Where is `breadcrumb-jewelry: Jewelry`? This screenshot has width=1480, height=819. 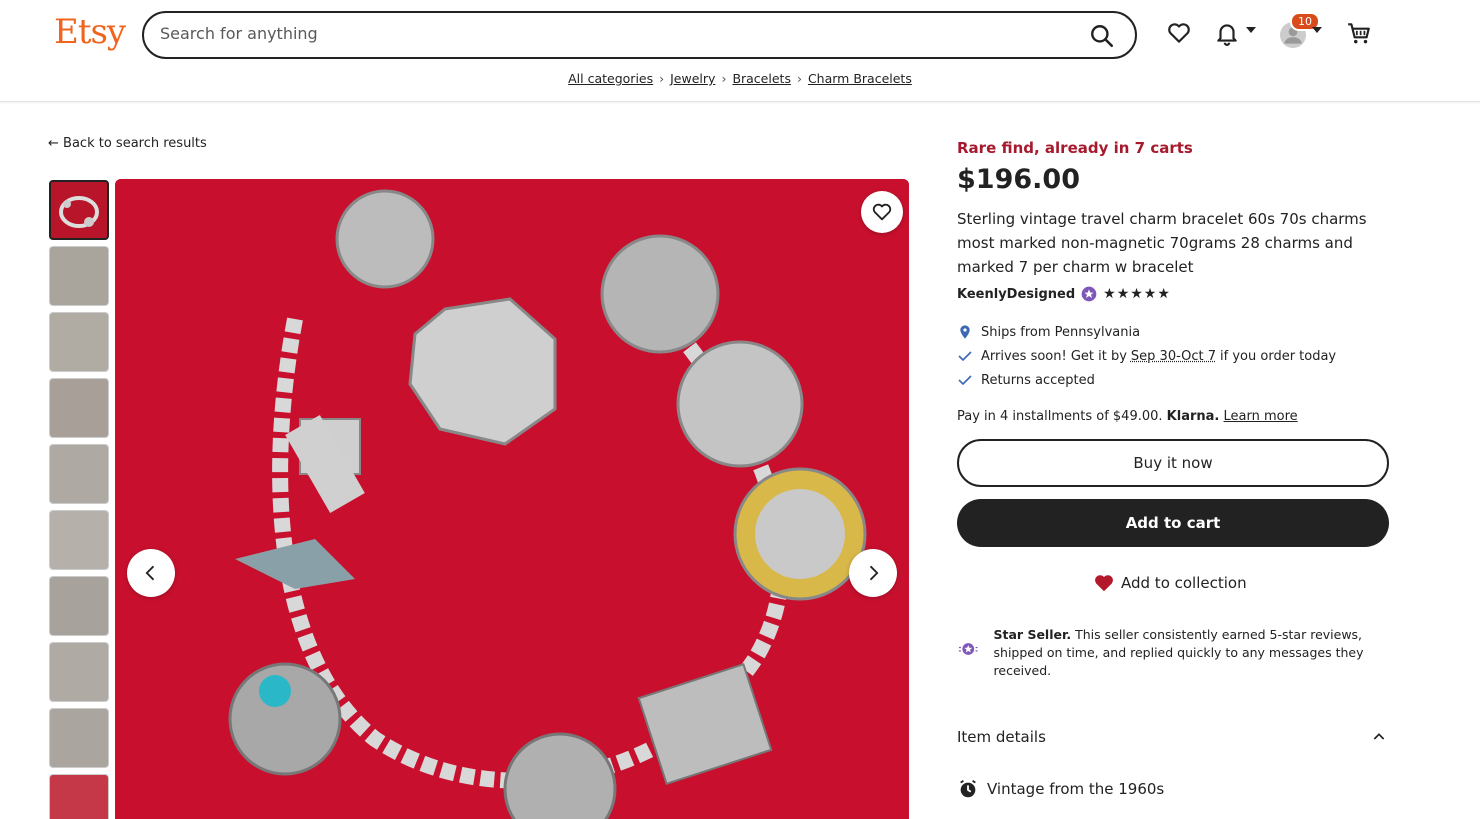
breadcrumb-jewelry: Jewelry is located at coordinates (692, 78).